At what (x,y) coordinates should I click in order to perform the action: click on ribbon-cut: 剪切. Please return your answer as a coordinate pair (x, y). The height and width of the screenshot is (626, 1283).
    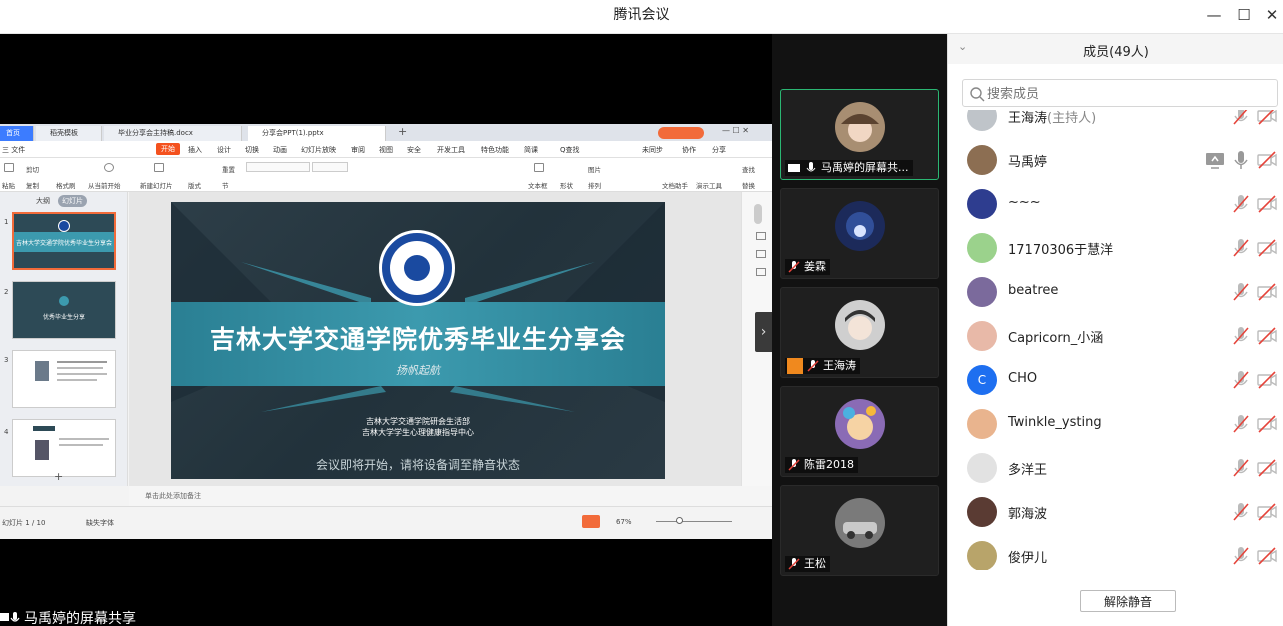
    Looking at the image, I should click on (32, 169).